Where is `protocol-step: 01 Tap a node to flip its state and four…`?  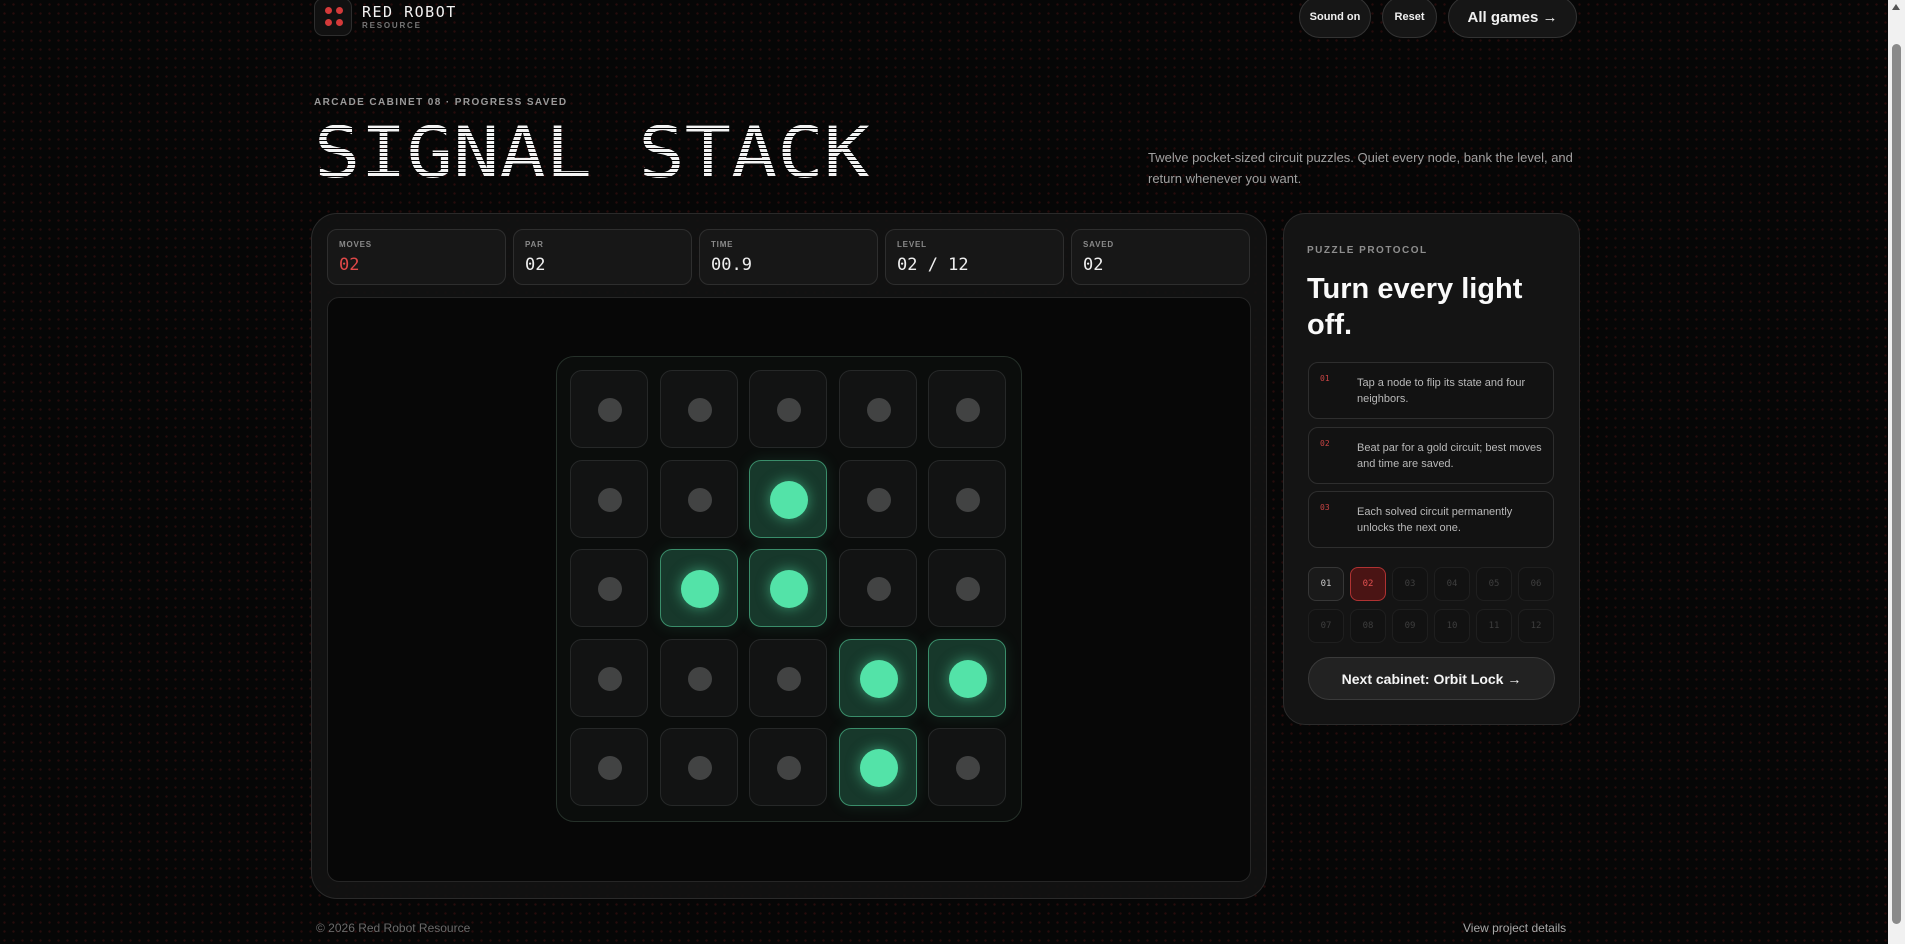 protocol-step: 01 Tap a node to flip its state and four… is located at coordinates (1431, 390).